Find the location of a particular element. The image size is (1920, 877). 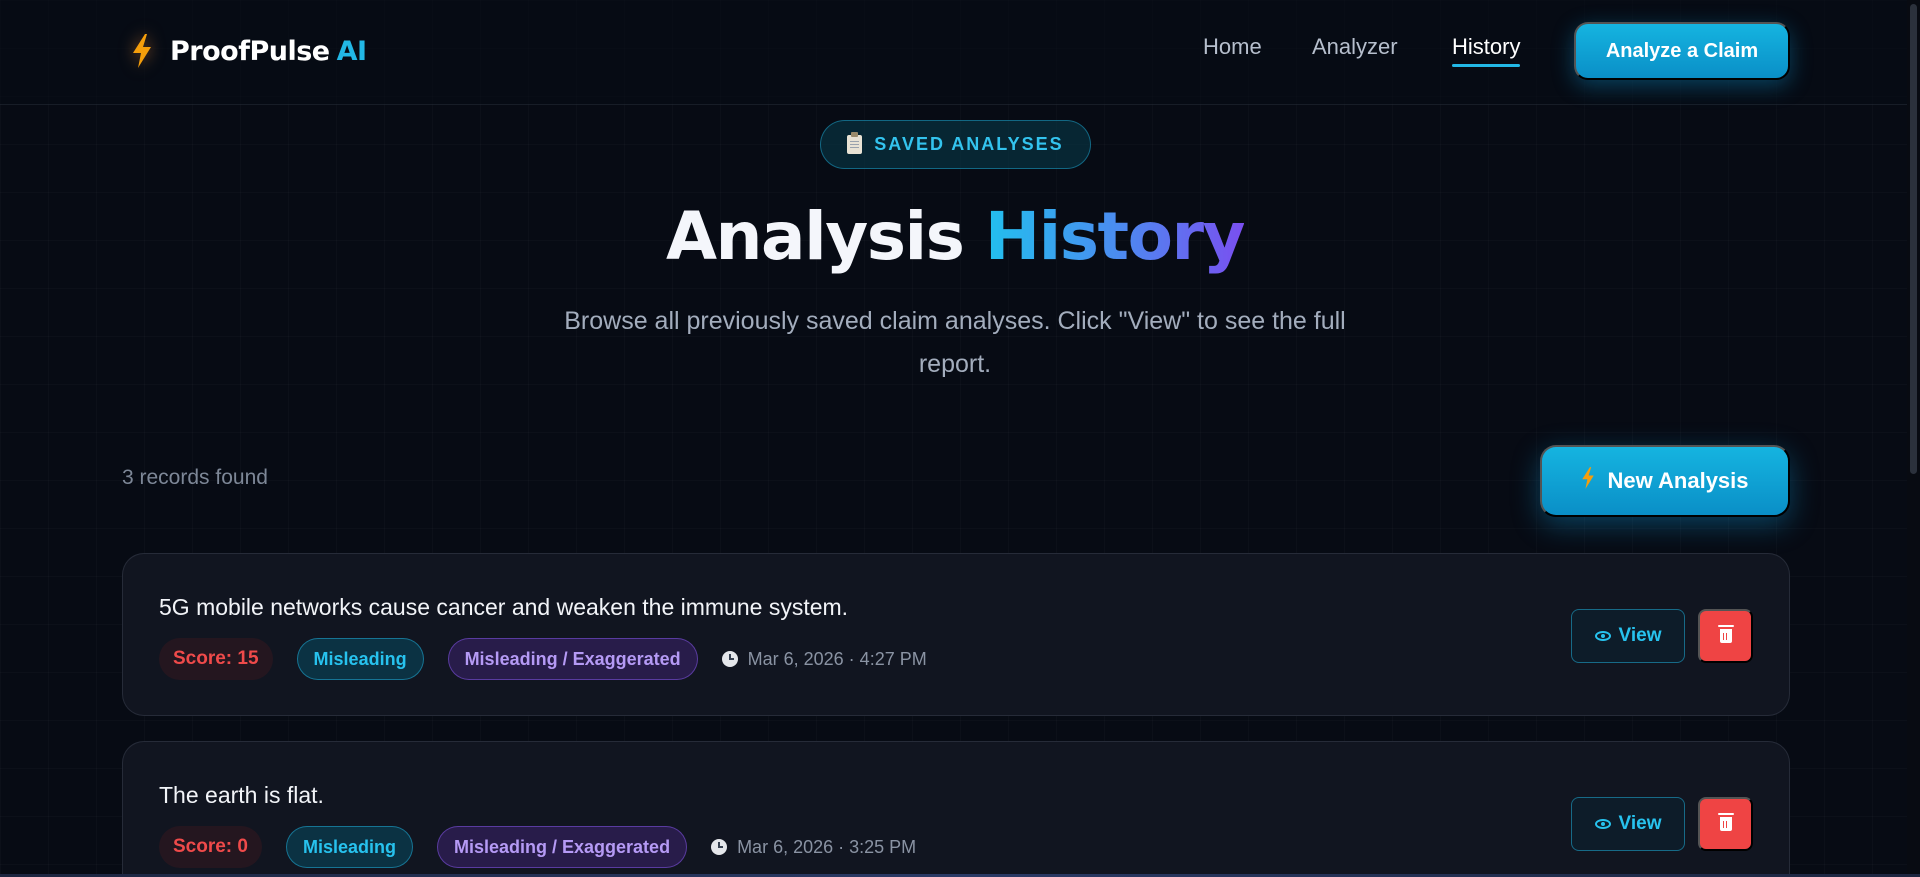

title-main: Analysis is located at coordinates (815, 236).